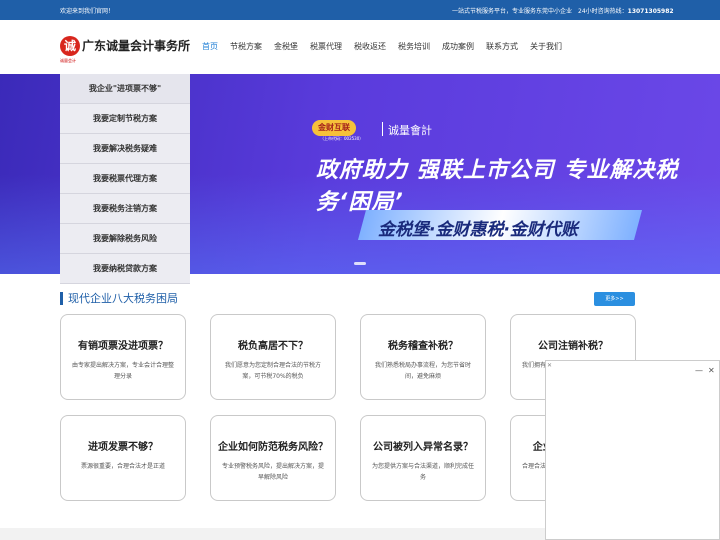 The image size is (720, 540). What do you see at coordinates (119, 298) in the screenshot?
I see `section-title: 现代企业八大税务困局` at bounding box center [119, 298].